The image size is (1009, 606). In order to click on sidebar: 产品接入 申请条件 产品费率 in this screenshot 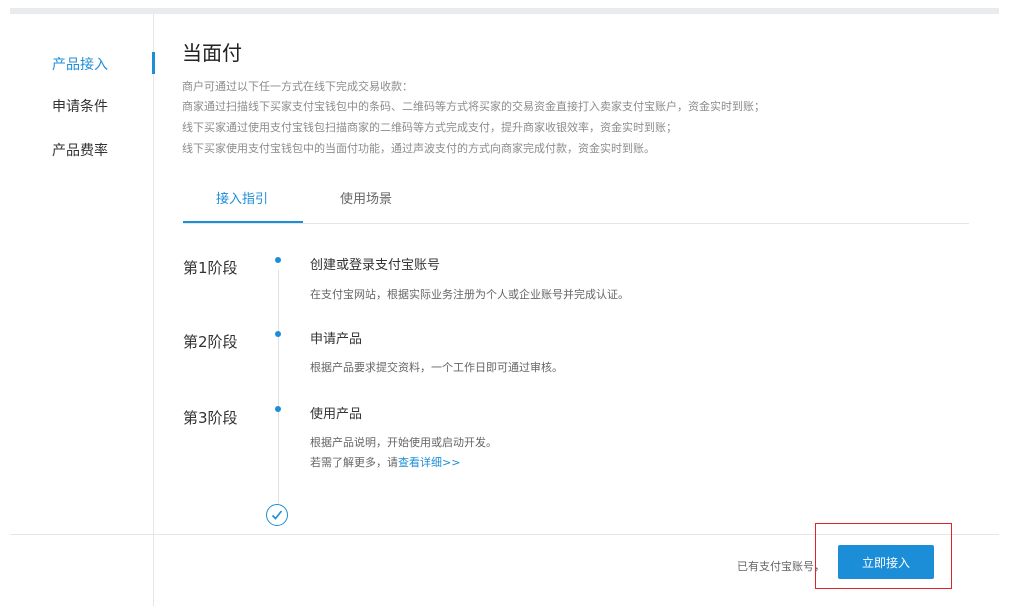, I will do `click(82, 310)`.